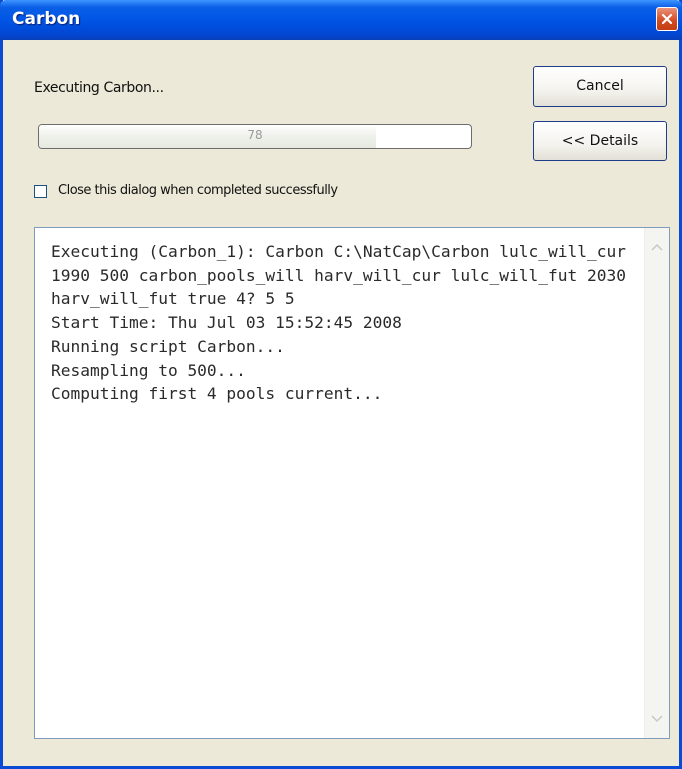 The width and height of the screenshot is (682, 769). I want to click on close-button, so click(667, 19).